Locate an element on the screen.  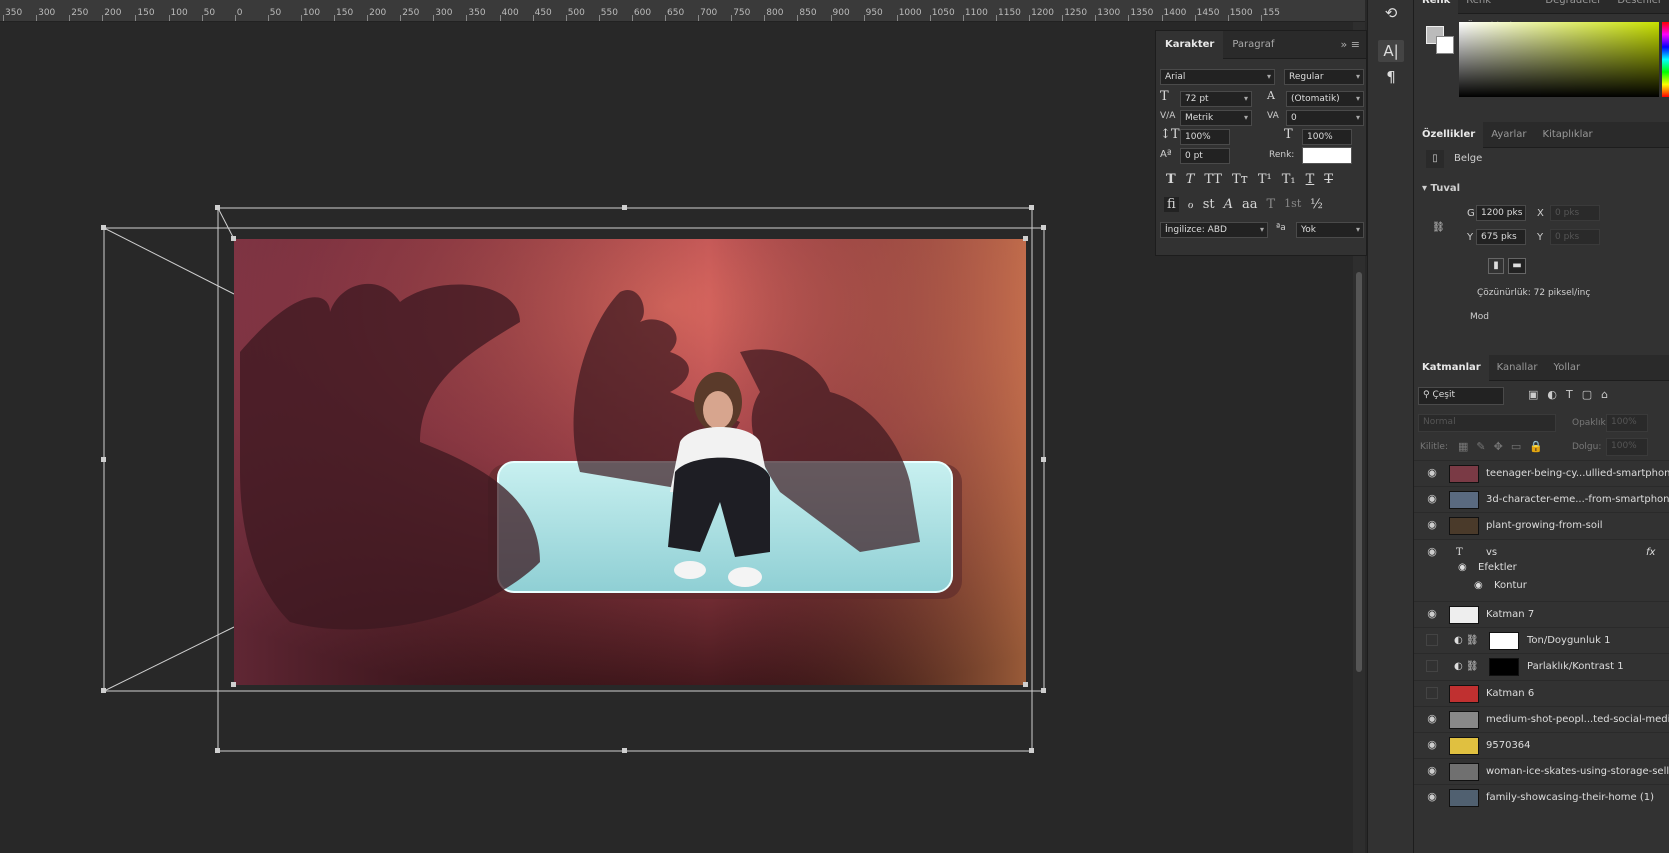
tab-paragraf: Paragraf is located at coordinates (1253, 45).